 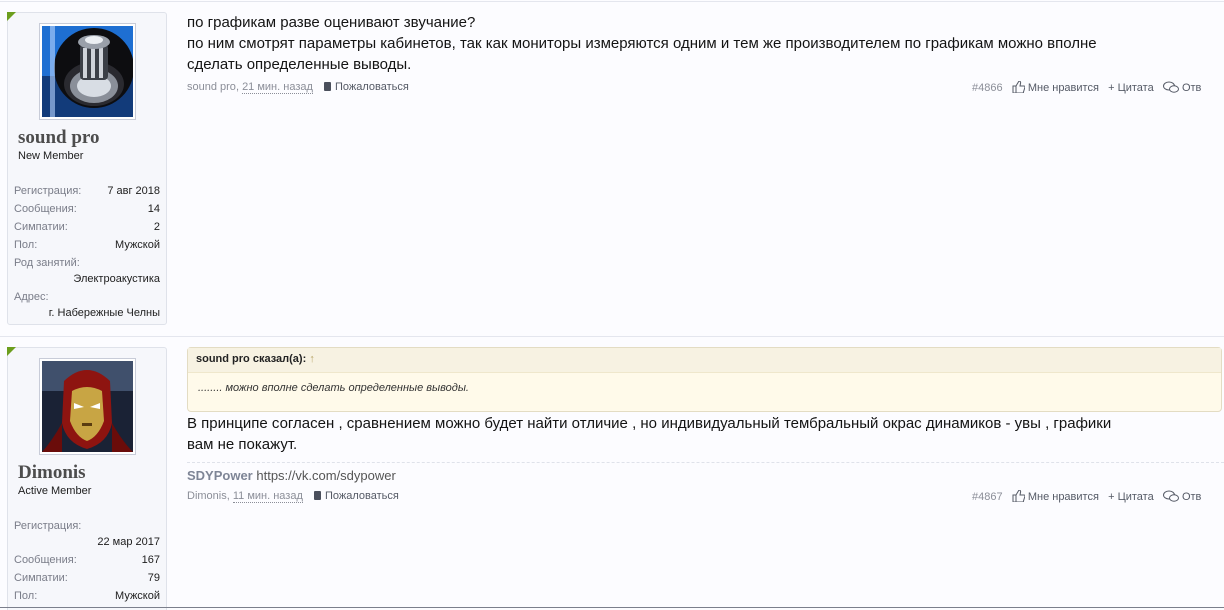 I want to click on signature-divider, so click(x=705, y=462).